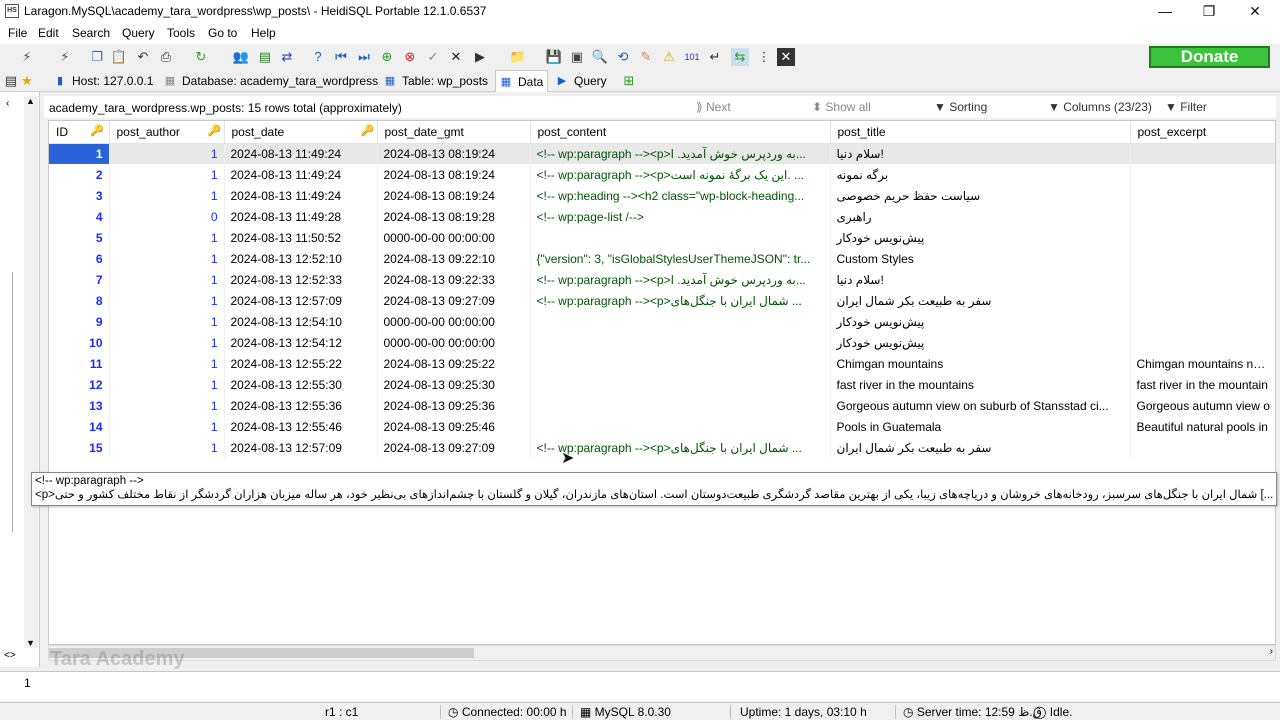  What do you see at coordinates (454, 363) in the screenshot?
I see `cell-post-date-gmt: 2024-08-13 09:25:22` at bounding box center [454, 363].